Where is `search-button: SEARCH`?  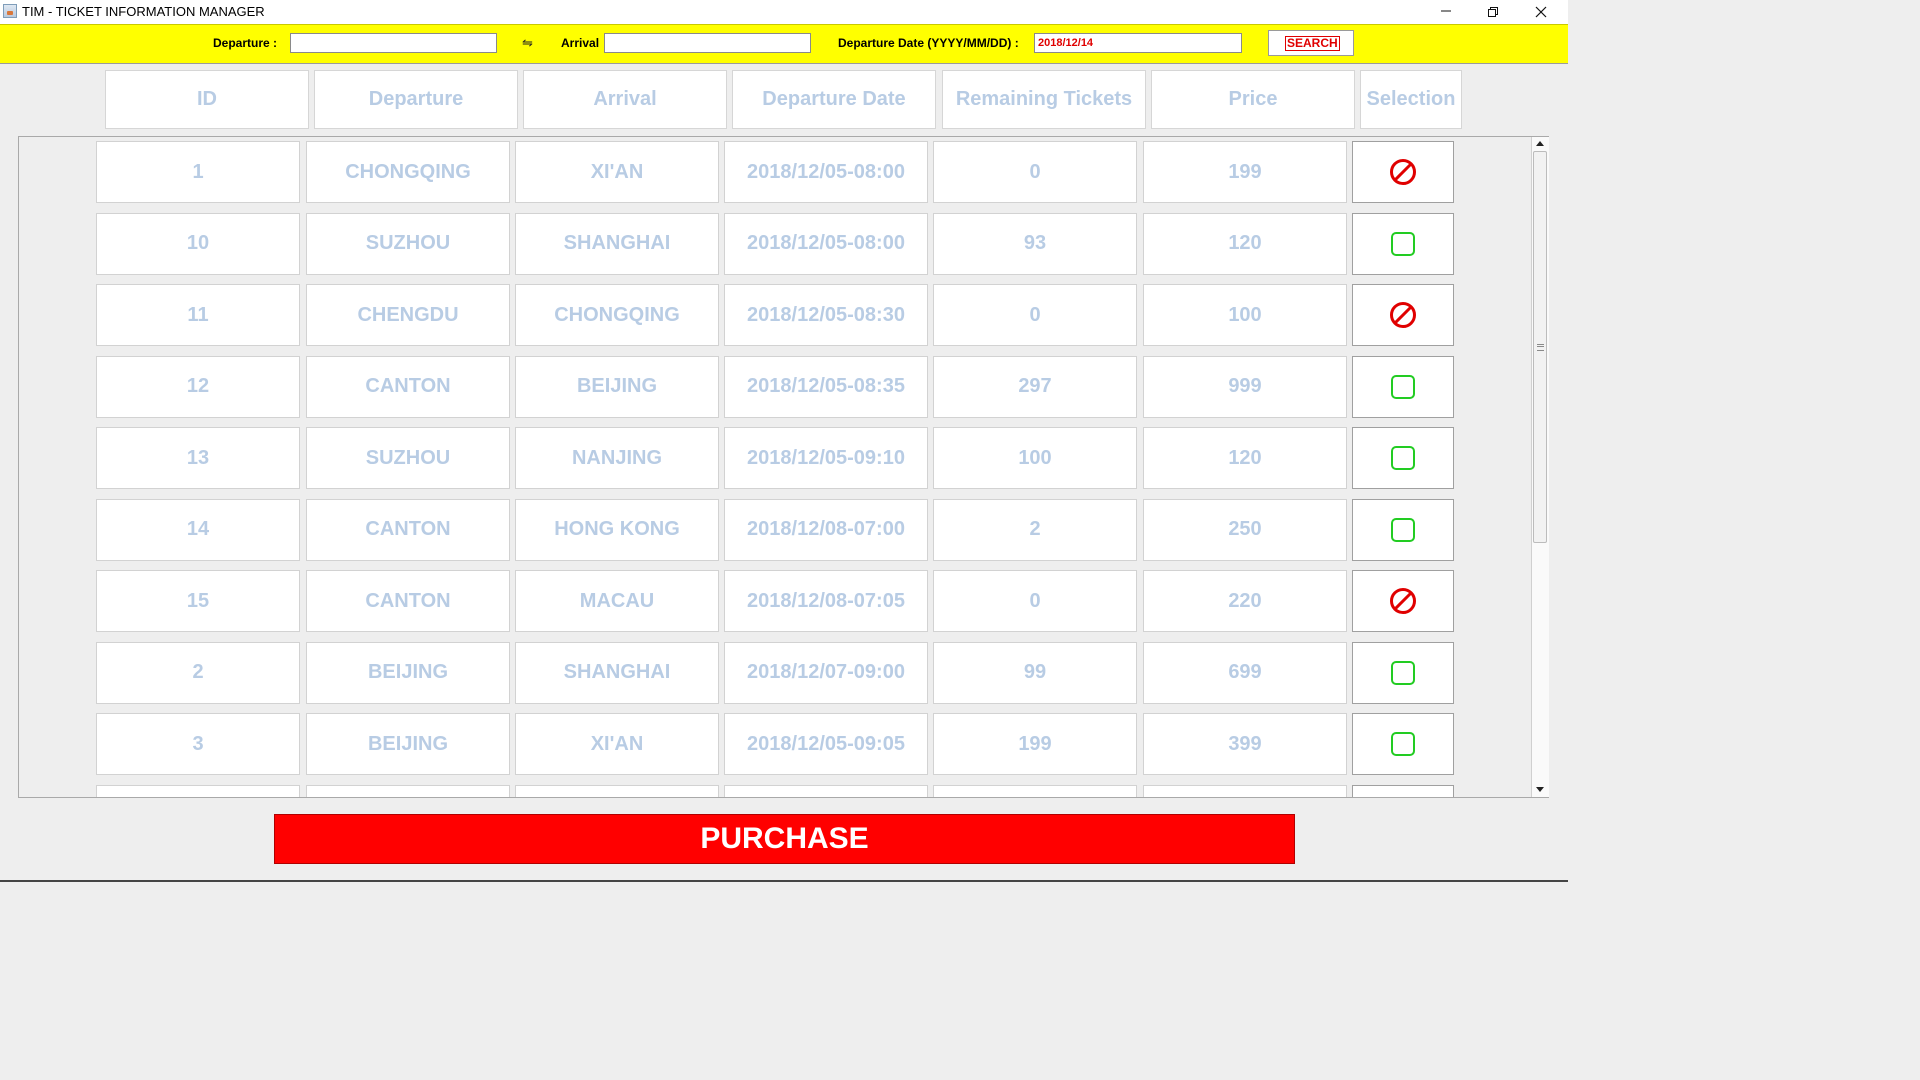
search-button: SEARCH is located at coordinates (1311, 43).